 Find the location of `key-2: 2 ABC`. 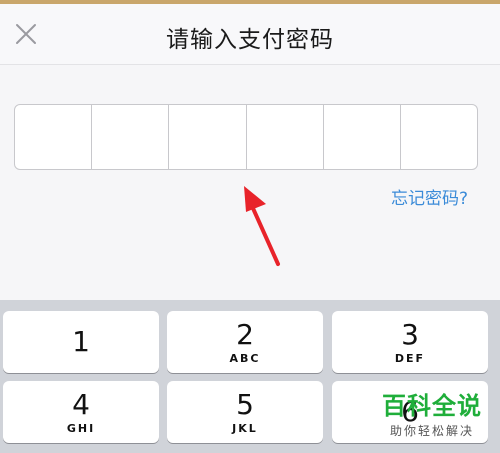

key-2: 2 ABC is located at coordinates (245, 342).